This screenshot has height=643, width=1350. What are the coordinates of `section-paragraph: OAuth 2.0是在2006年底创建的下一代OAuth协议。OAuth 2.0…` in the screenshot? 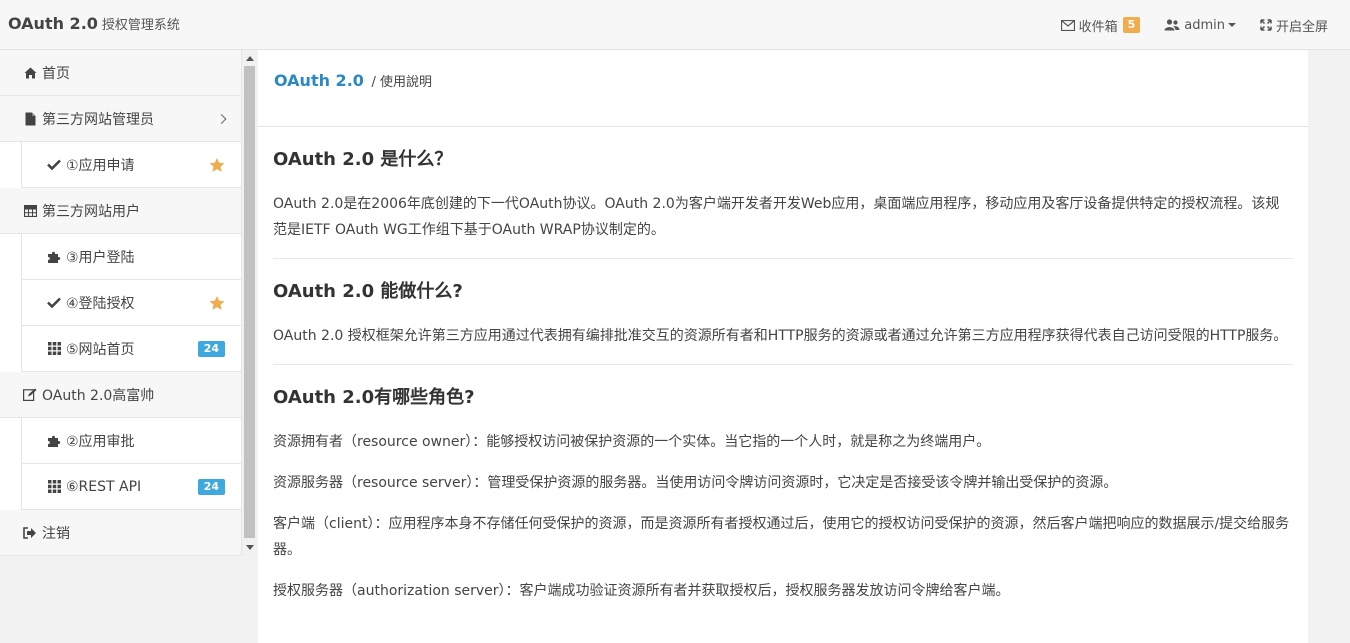 It's located at (776, 217).